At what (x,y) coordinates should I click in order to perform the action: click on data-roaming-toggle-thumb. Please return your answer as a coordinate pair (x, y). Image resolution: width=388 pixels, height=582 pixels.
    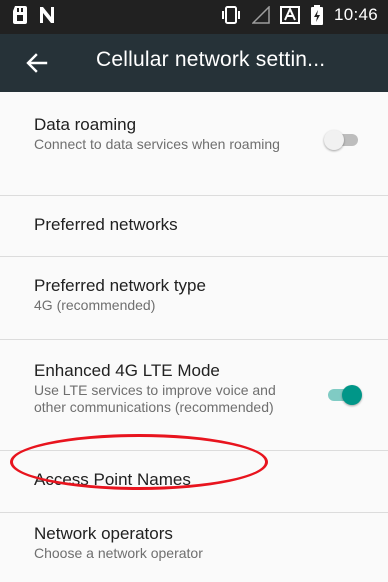
    Looking at the image, I should click on (334, 140).